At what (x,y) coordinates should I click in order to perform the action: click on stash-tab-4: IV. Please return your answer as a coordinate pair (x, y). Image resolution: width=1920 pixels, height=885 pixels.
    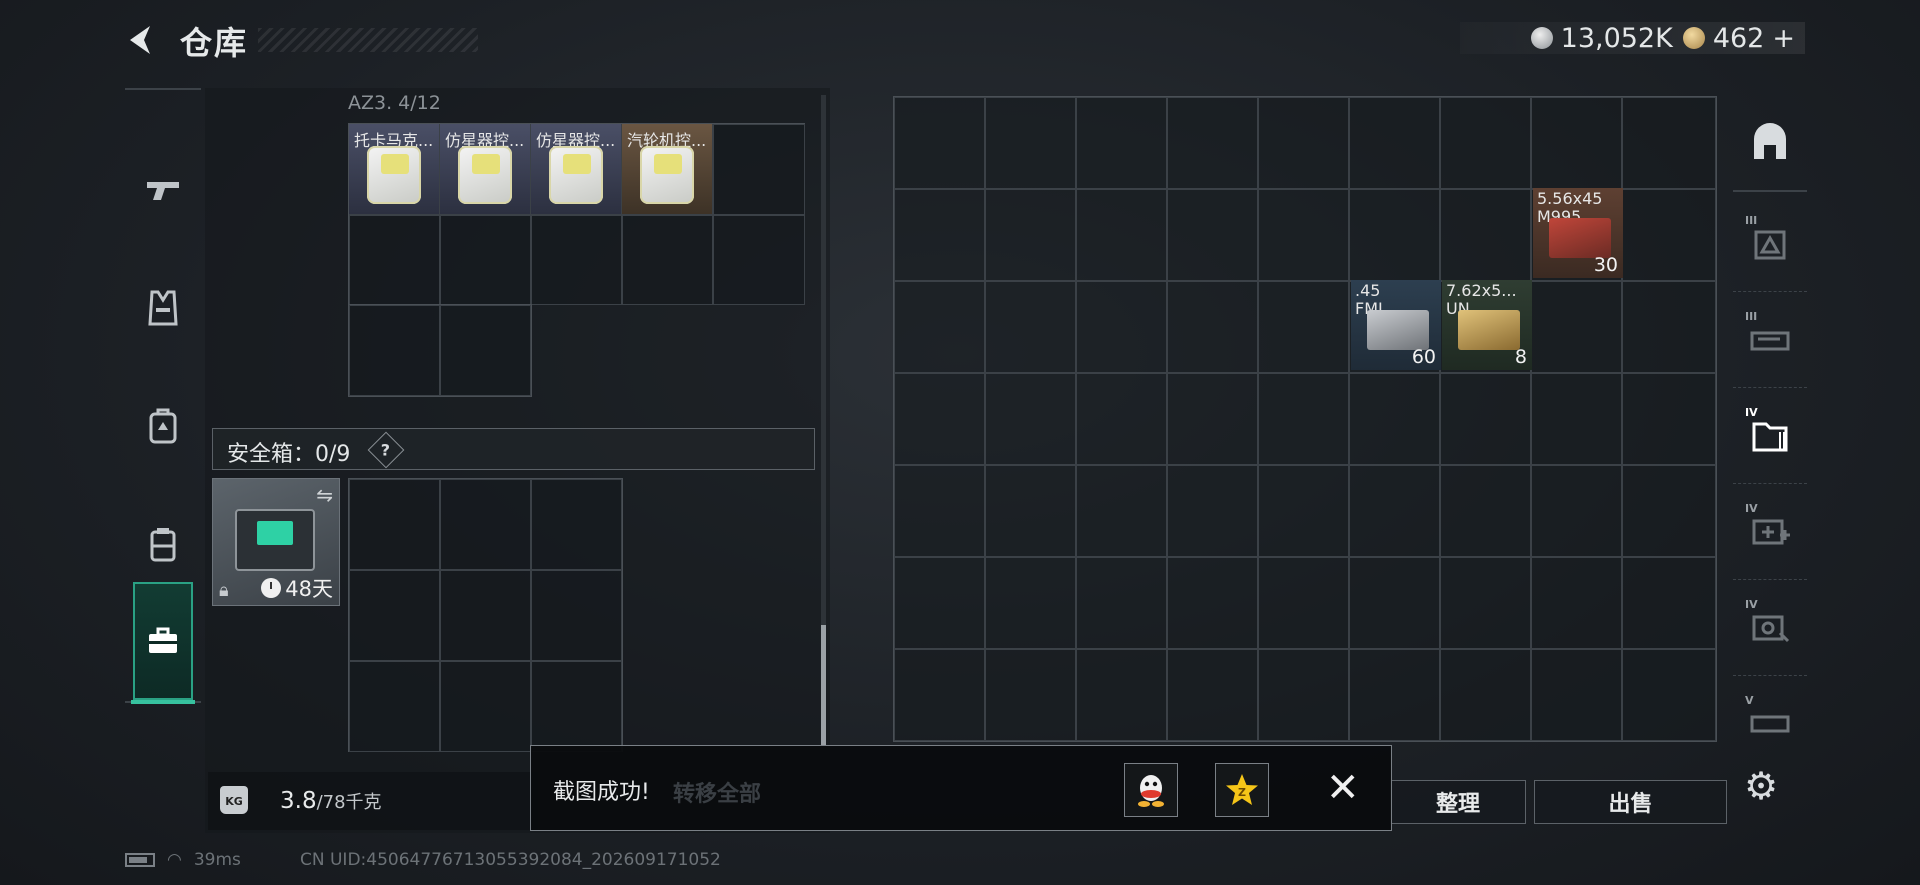
    Looking at the image, I should click on (1770, 532).